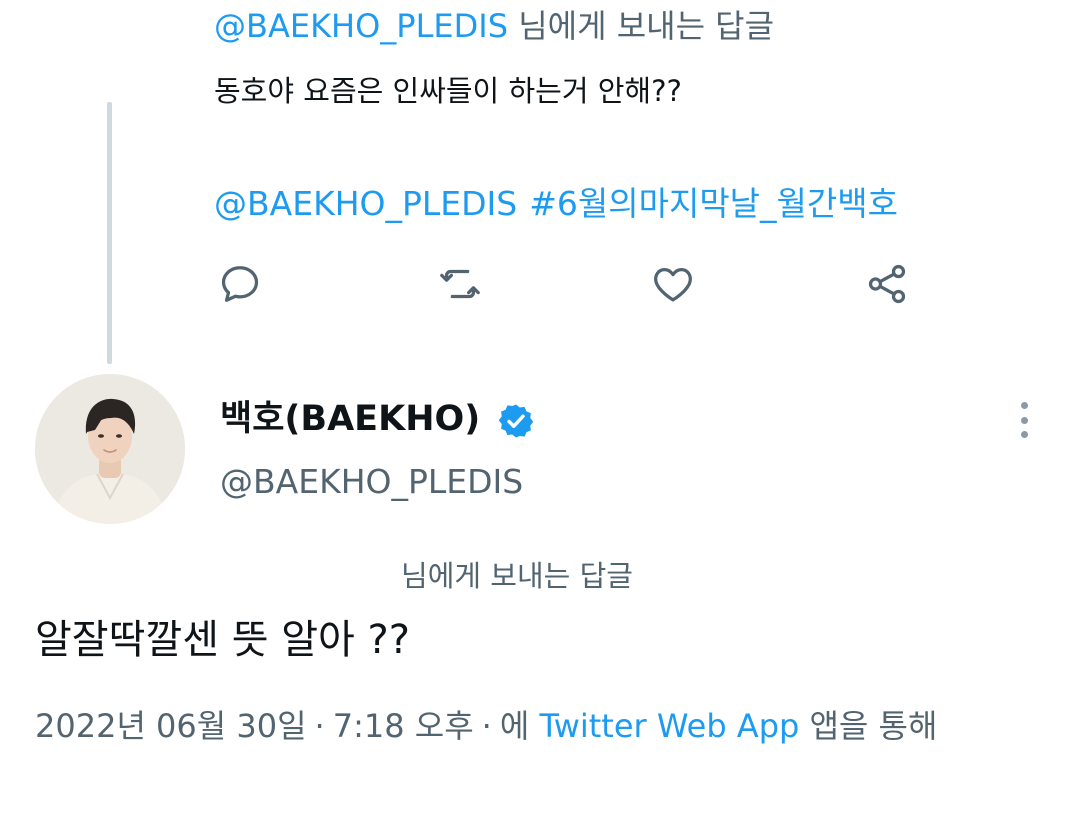 Image resolution: width=1080 pixels, height=833 pixels. I want to click on replying-to-handle-link: @BAEKHO_PLEDIS, so click(361, 26).